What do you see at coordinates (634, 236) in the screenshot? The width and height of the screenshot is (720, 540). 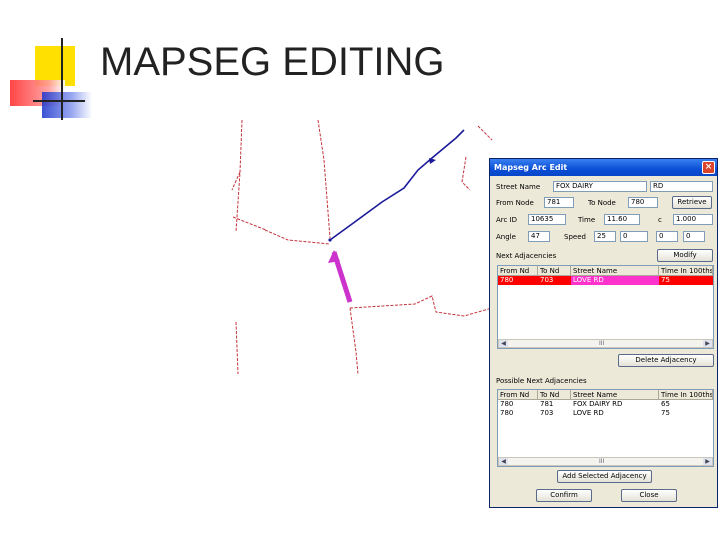 I see `speed-unit-field: 0` at bounding box center [634, 236].